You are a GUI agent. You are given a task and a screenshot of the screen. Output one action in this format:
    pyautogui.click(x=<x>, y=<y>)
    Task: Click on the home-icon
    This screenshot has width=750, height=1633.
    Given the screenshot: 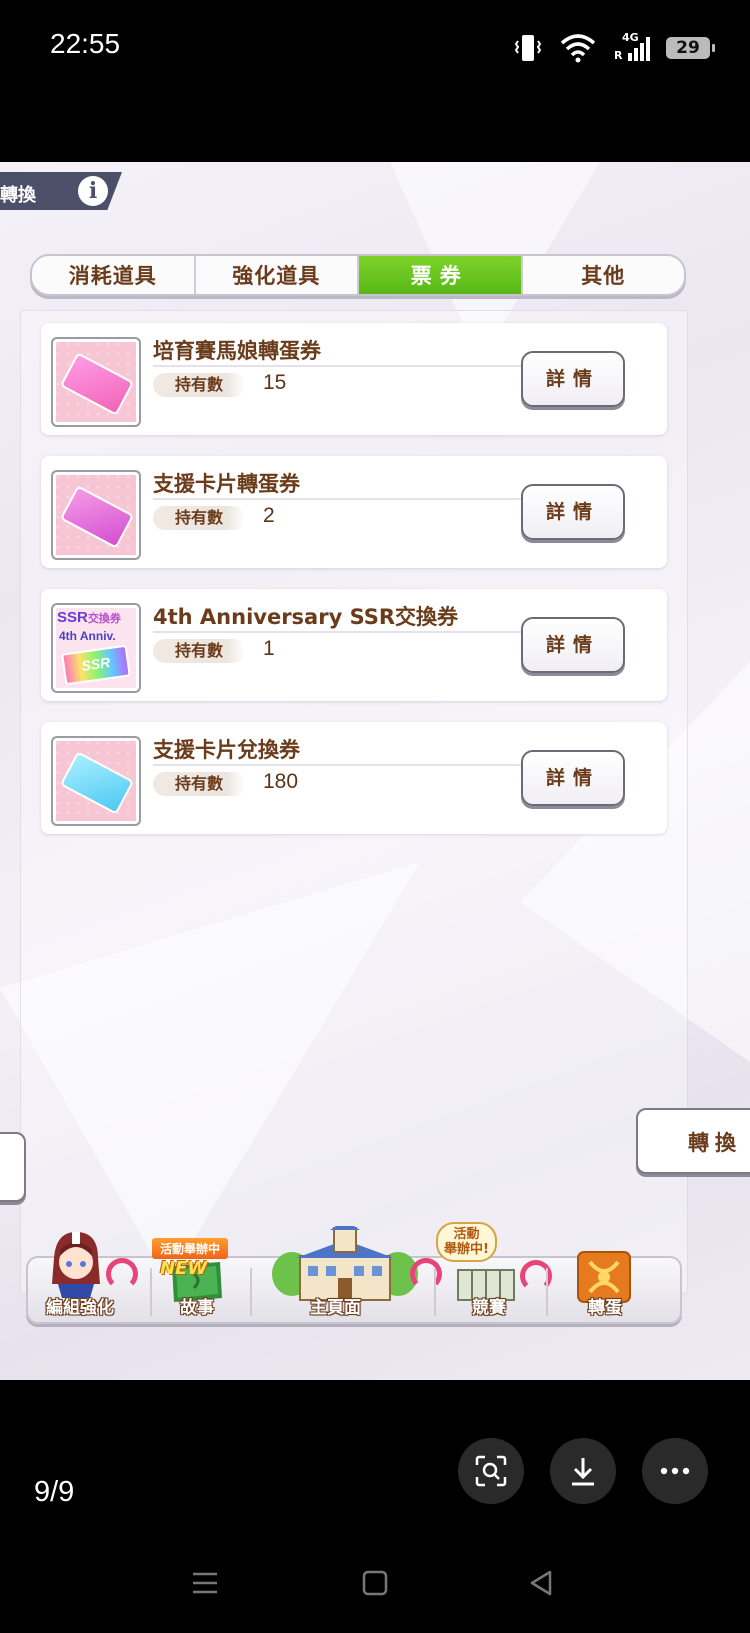 What is the action you would take?
    pyautogui.click(x=375, y=1583)
    